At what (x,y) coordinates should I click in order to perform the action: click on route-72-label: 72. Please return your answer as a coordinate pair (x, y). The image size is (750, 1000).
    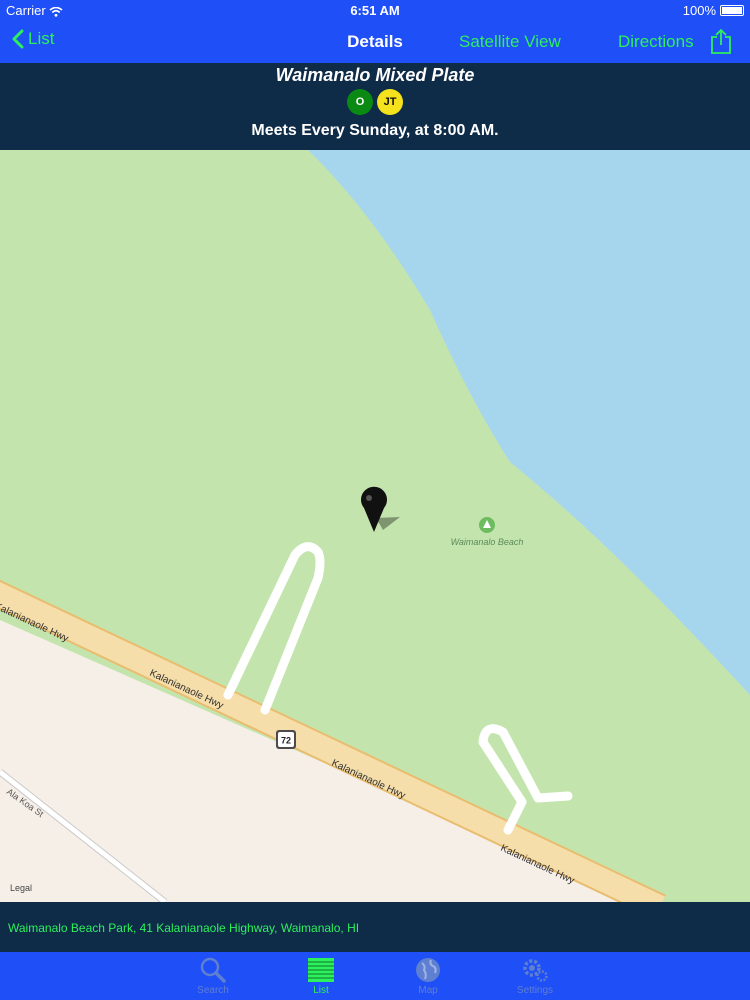
    Looking at the image, I should click on (286, 741).